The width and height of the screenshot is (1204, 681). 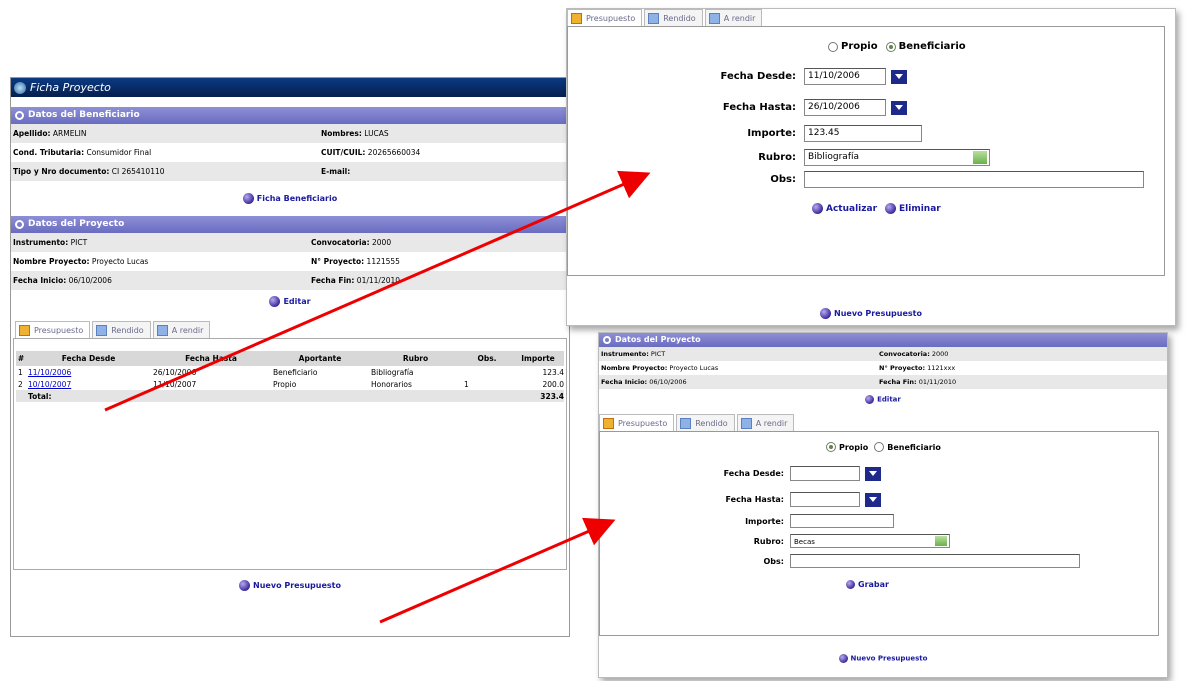 What do you see at coordinates (783, 179) in the screenshot?
I see `obs-label: Obs:` at bounding box center [783, 179].